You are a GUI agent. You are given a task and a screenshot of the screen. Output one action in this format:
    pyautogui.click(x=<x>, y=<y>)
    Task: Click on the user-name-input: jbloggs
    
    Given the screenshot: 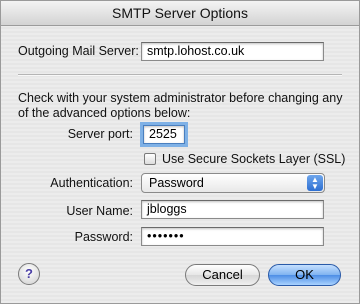 What is the action you would take?
    pyautogui.click(x=232, y=209)
    